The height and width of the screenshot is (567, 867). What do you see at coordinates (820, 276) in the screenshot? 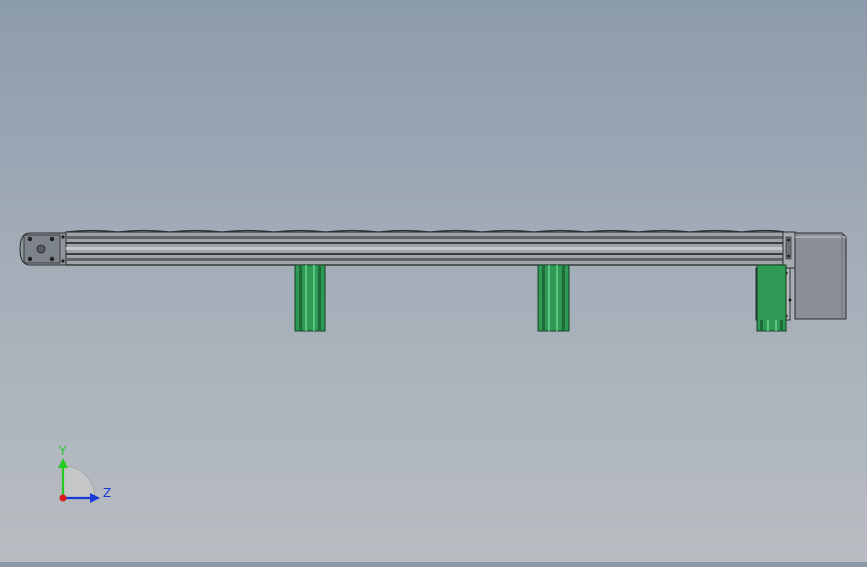
I see `drive-motor` at bounding box center [820, 276].